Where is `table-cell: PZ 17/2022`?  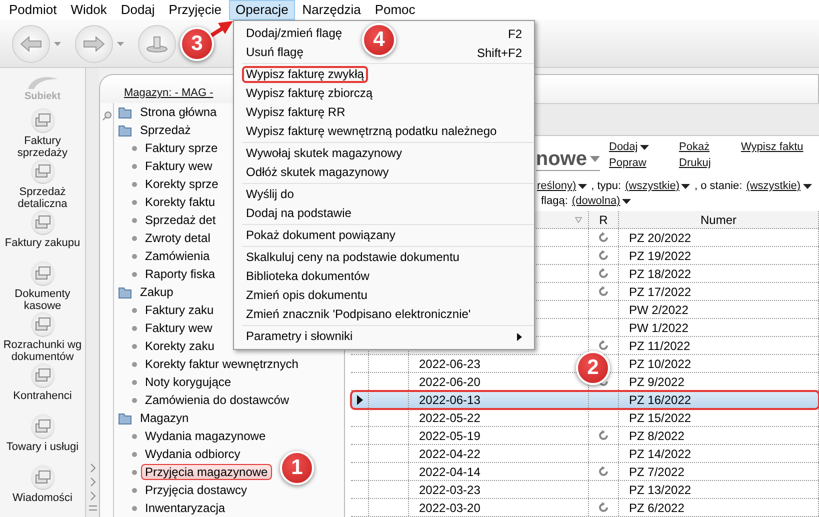
table-cell: PZ 17/2022 is located at coordinates (660, 291).